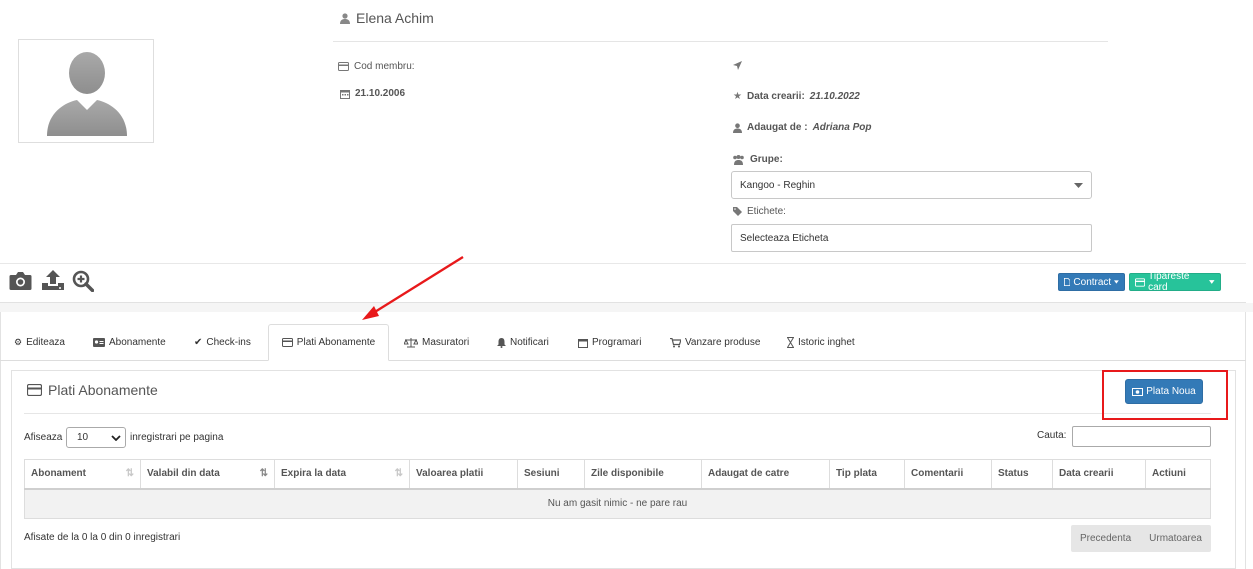 The height and width of the screenshot is (569, 1253). I want to click on col-valabil-din-data: Valabil din data ⇅, so click(207, 474).